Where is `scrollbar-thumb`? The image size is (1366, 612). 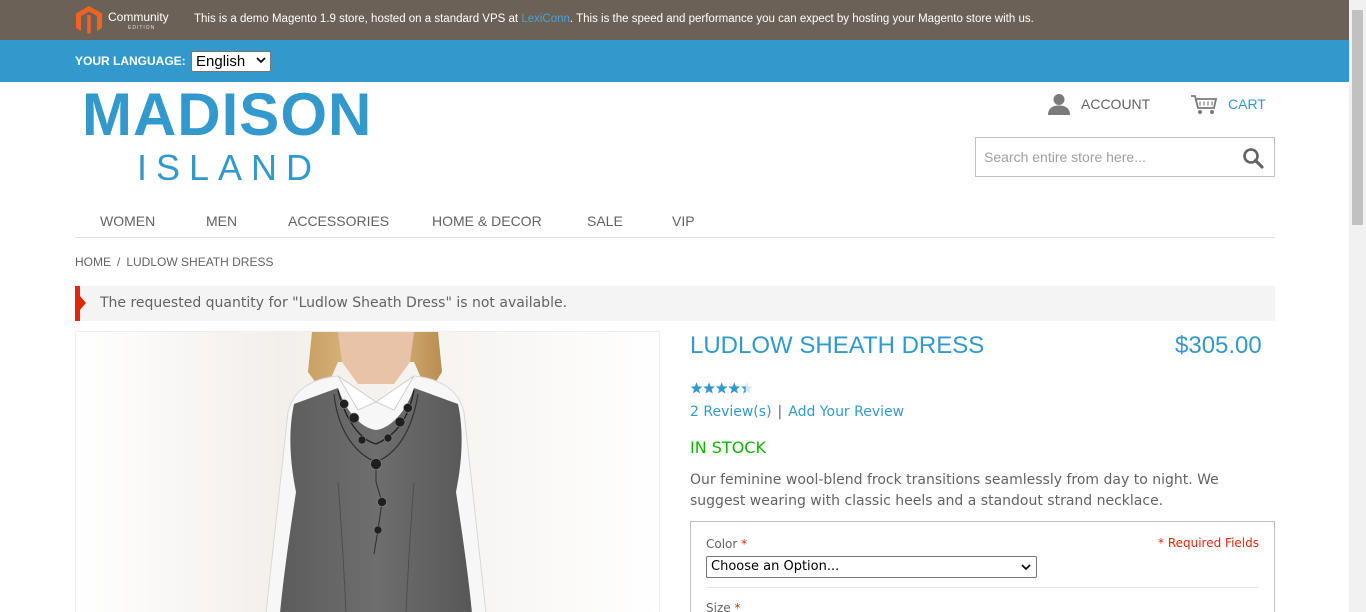
scrollbar-thumb is located at coordinates (1357, 117).